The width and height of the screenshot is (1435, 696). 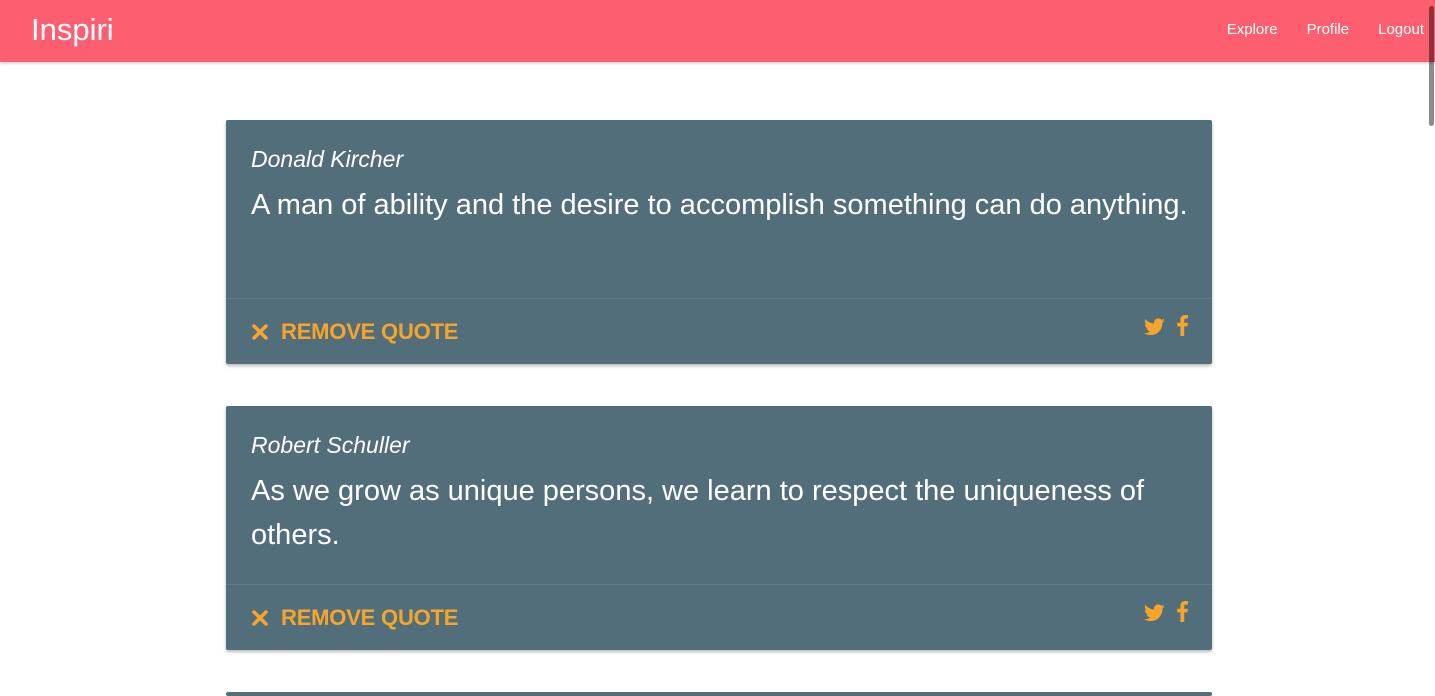 I want to click on nav-link-profile: Profile, so click(x=1328, y=30).